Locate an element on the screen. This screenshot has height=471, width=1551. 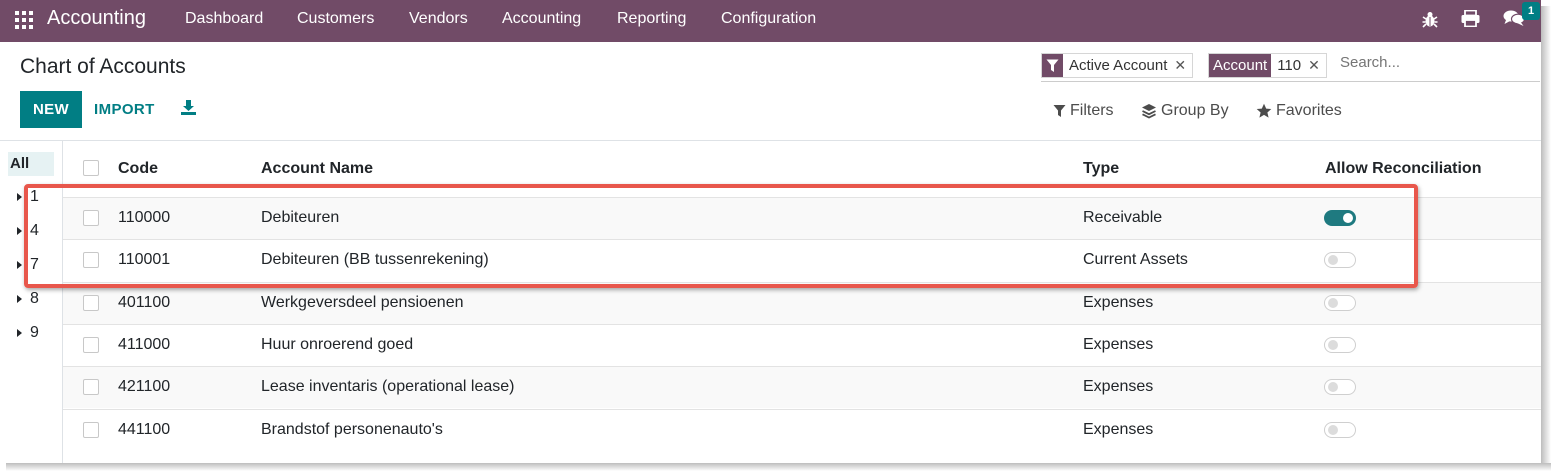
account-name-cell: Brandstof personenauto's is located at coordinates (352, 429).